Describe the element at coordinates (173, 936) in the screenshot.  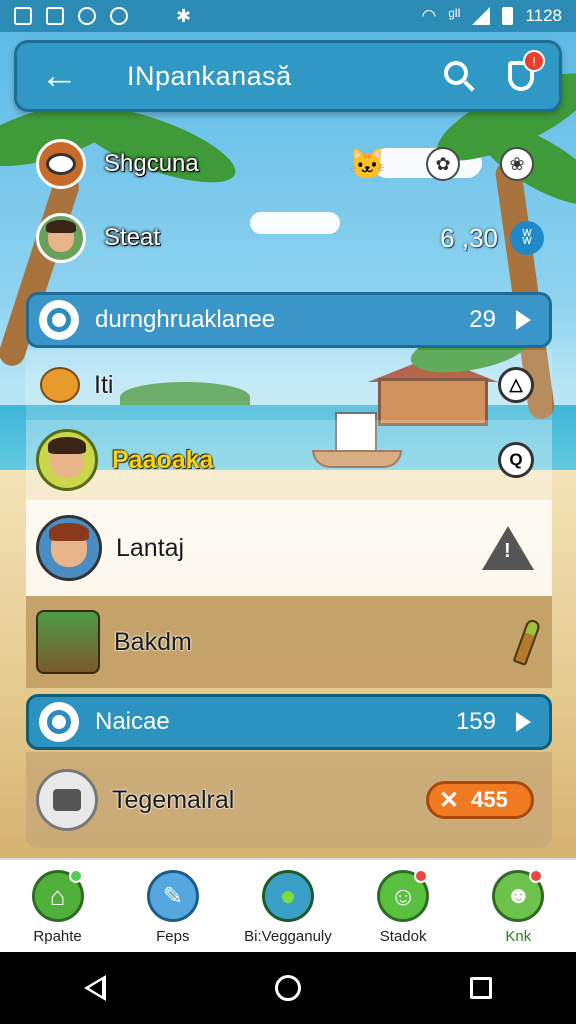
I see `nav-label: Feps` at that location.